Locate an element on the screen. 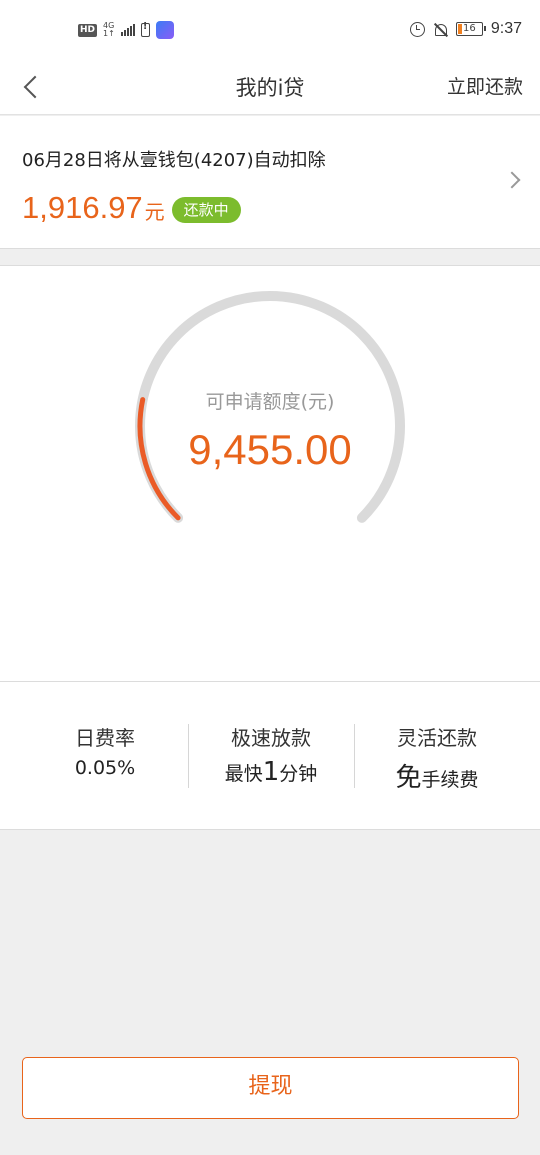  feature-fast-loan: 极速放款 最快1分钟 is located at coordinates (271, 754).